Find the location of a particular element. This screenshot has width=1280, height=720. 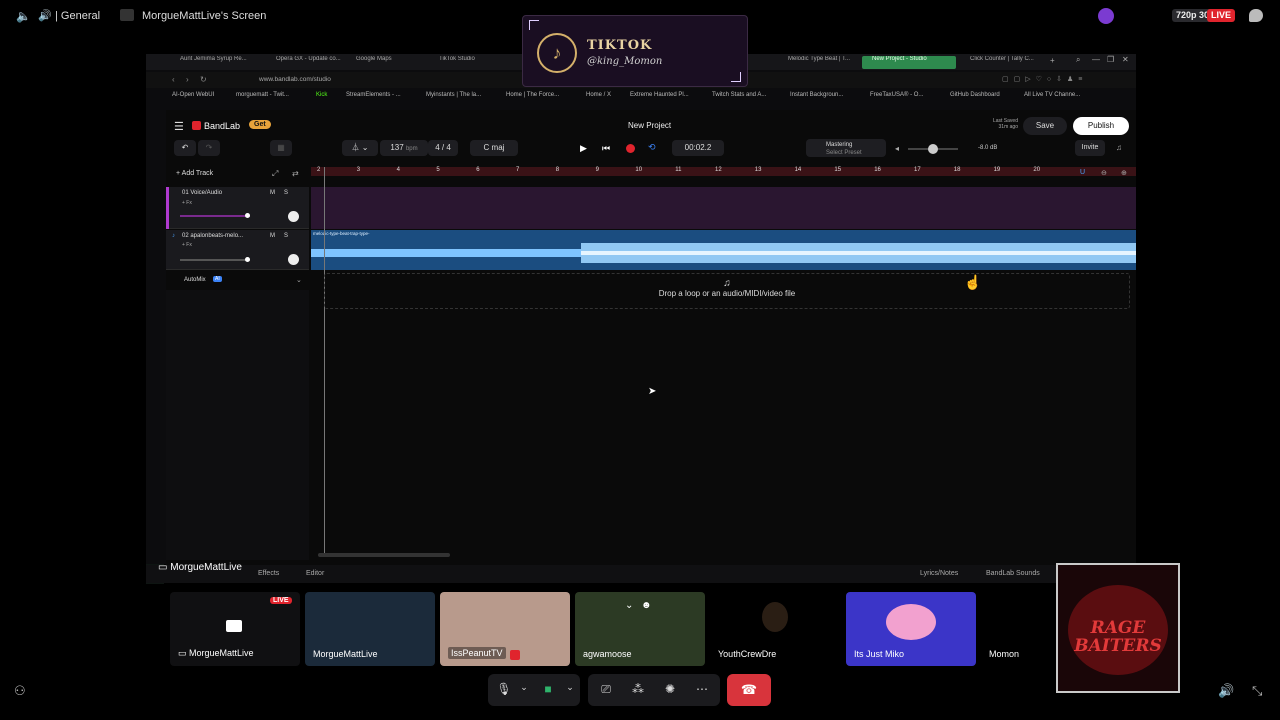

publish-button: Publish is located at coordinates (1101, 126).